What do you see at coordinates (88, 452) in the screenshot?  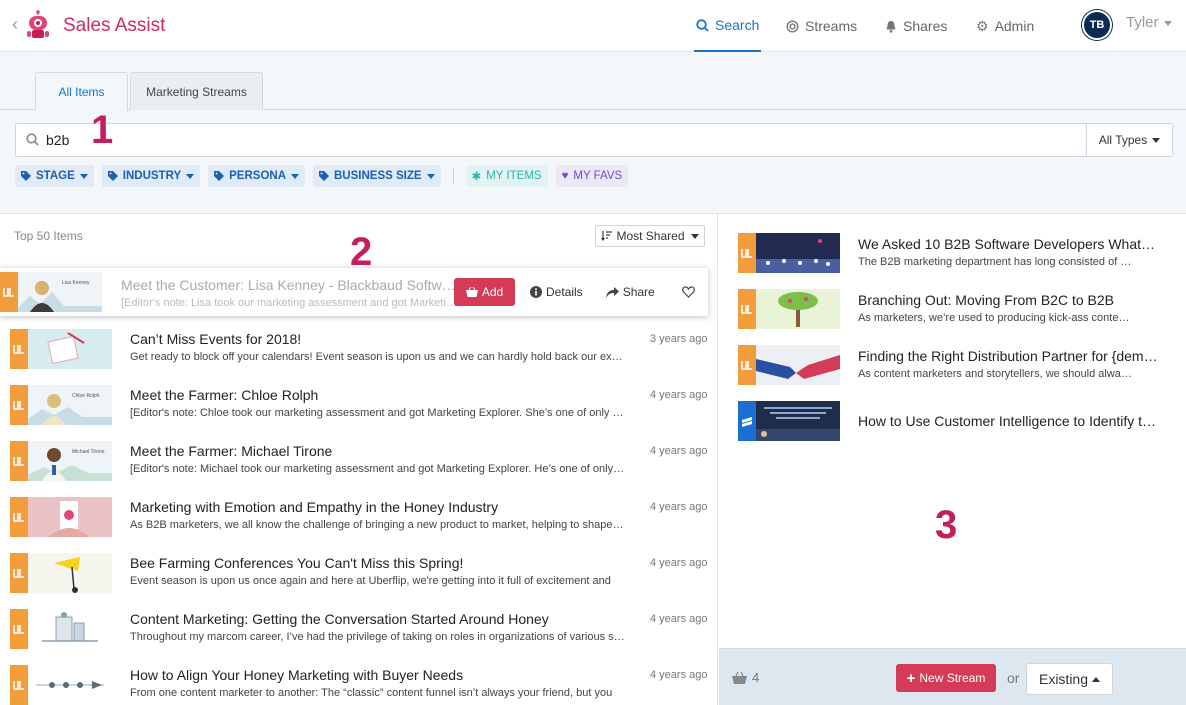 I see `thumb-caption: Michael Tirone` at bounding box center [88, 452].